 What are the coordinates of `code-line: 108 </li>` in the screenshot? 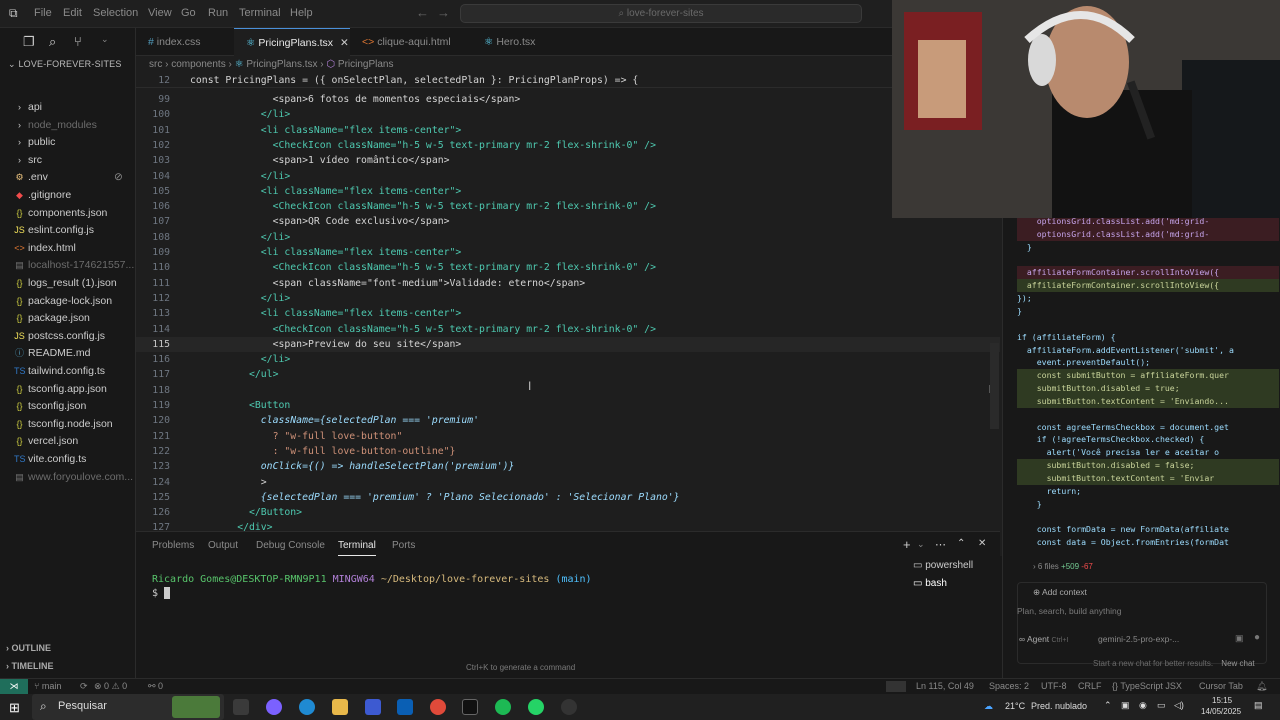 It's located at (568, 237).